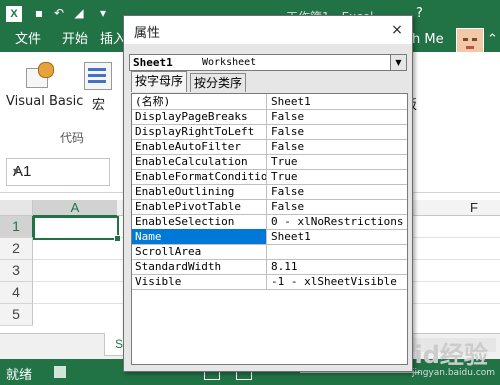  Describe the element at coordinates (46, 70) in the screenshot. I see `gear-icon` at that location.